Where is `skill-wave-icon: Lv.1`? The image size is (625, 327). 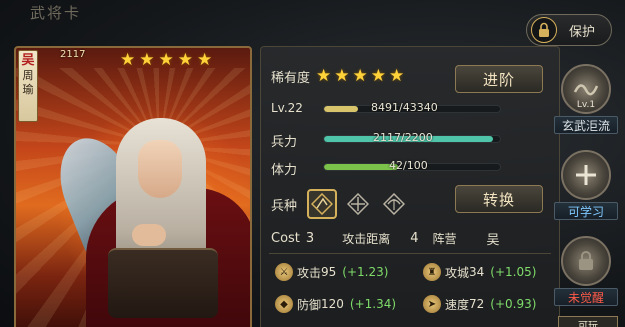
skill-wave-icon: Lv.1 is located at coordinates (586, 89).